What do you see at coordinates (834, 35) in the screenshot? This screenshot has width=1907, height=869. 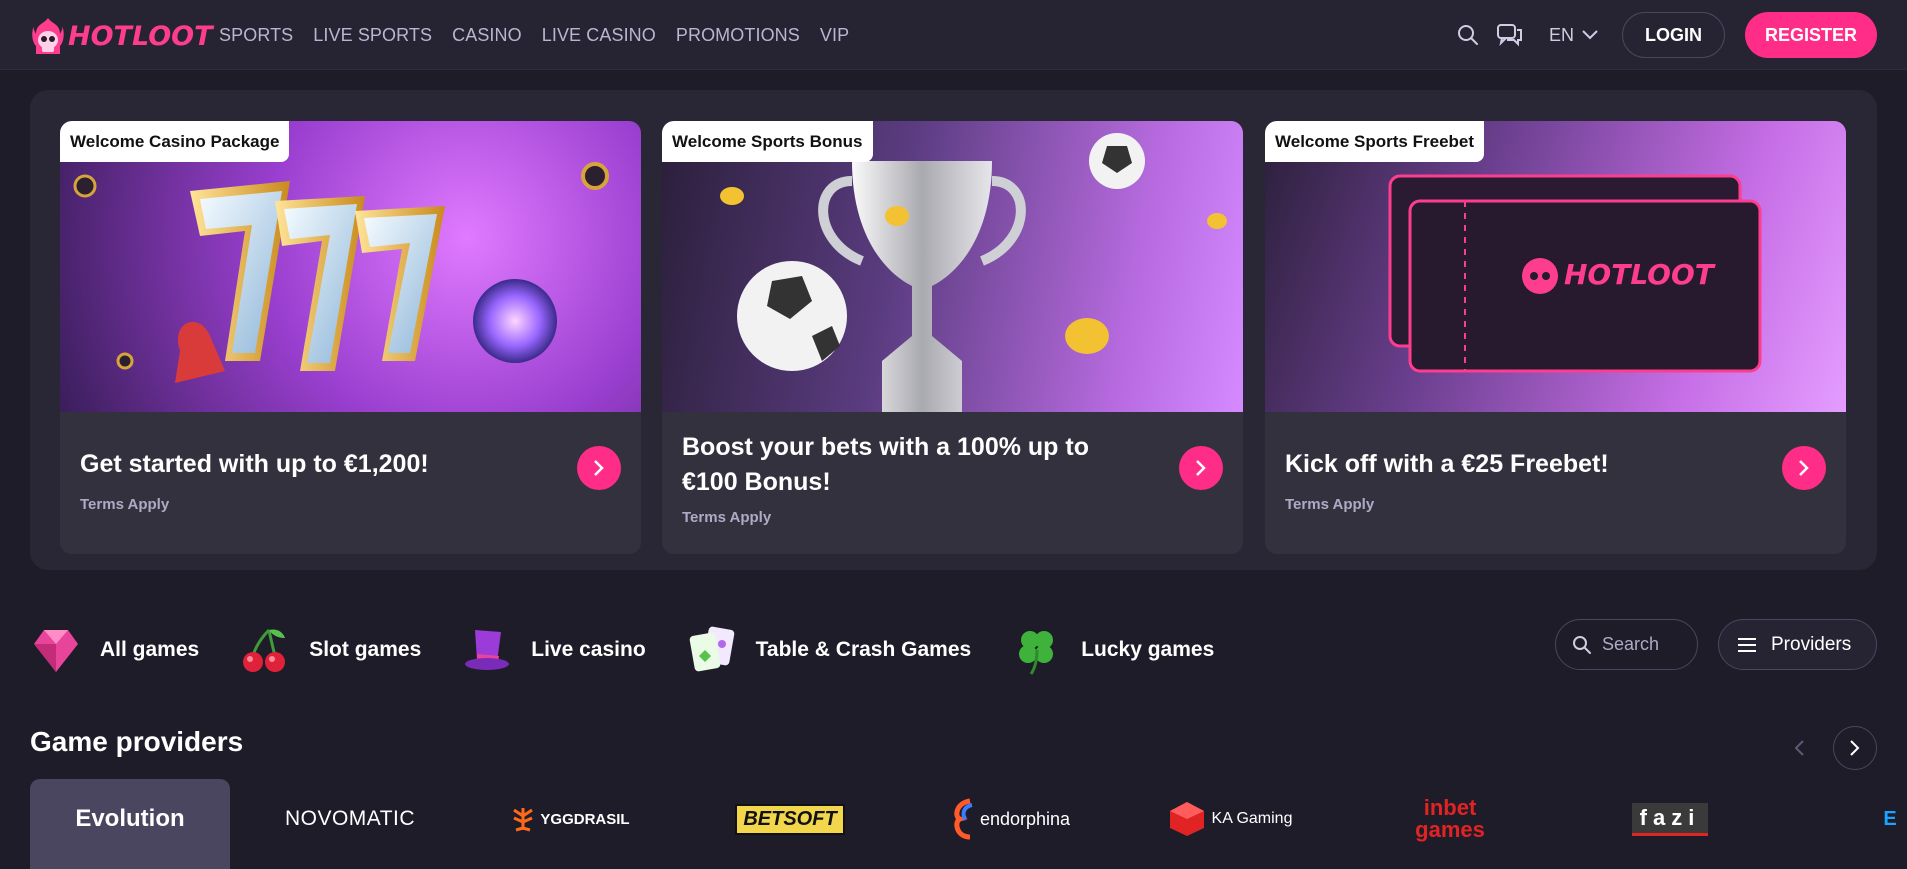 I see `nav-vip: VIP` at bounding box center [834, 35].